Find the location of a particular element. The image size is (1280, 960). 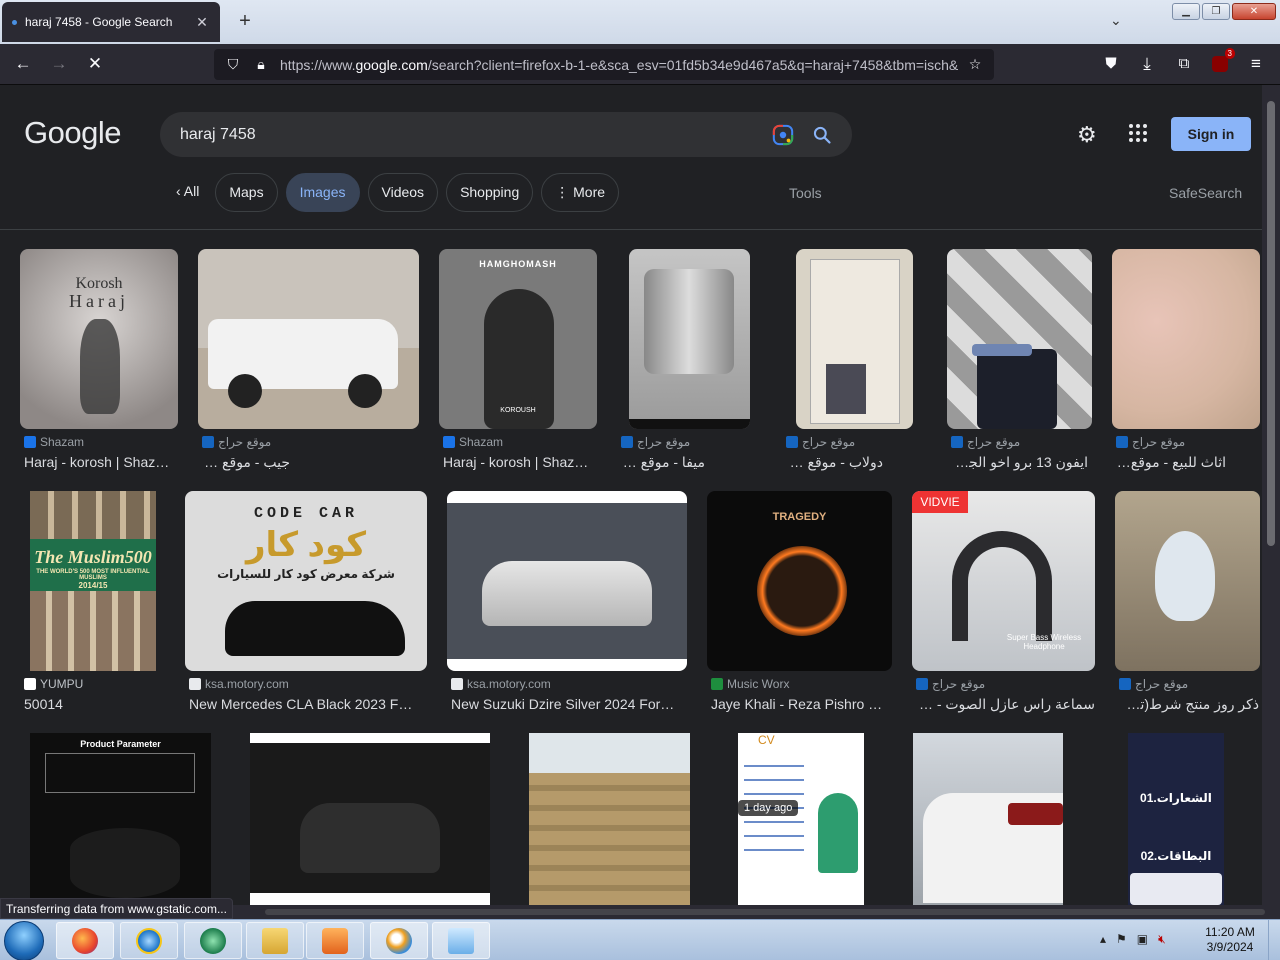

hamburger-menu-icon: ≡ is located at coordinates (1256, 65).